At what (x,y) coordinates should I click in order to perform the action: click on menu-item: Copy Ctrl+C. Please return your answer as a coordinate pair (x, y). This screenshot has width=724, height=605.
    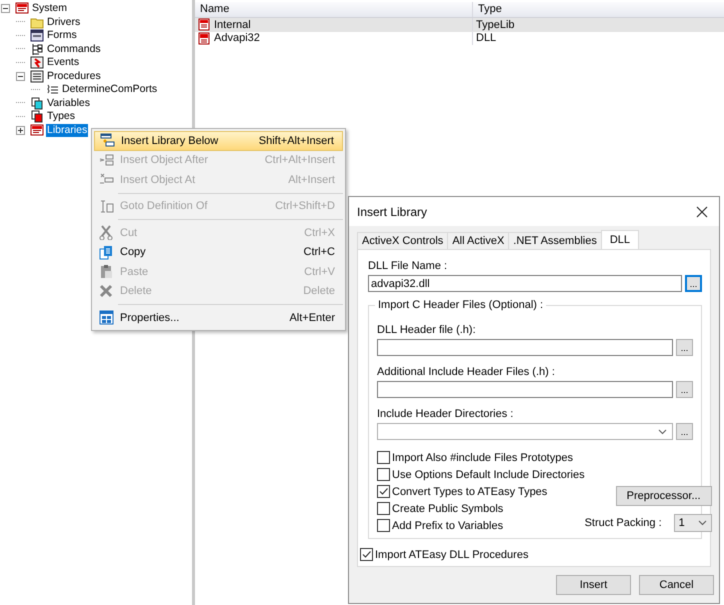
    Looking at the image, I should click on (218, 252).